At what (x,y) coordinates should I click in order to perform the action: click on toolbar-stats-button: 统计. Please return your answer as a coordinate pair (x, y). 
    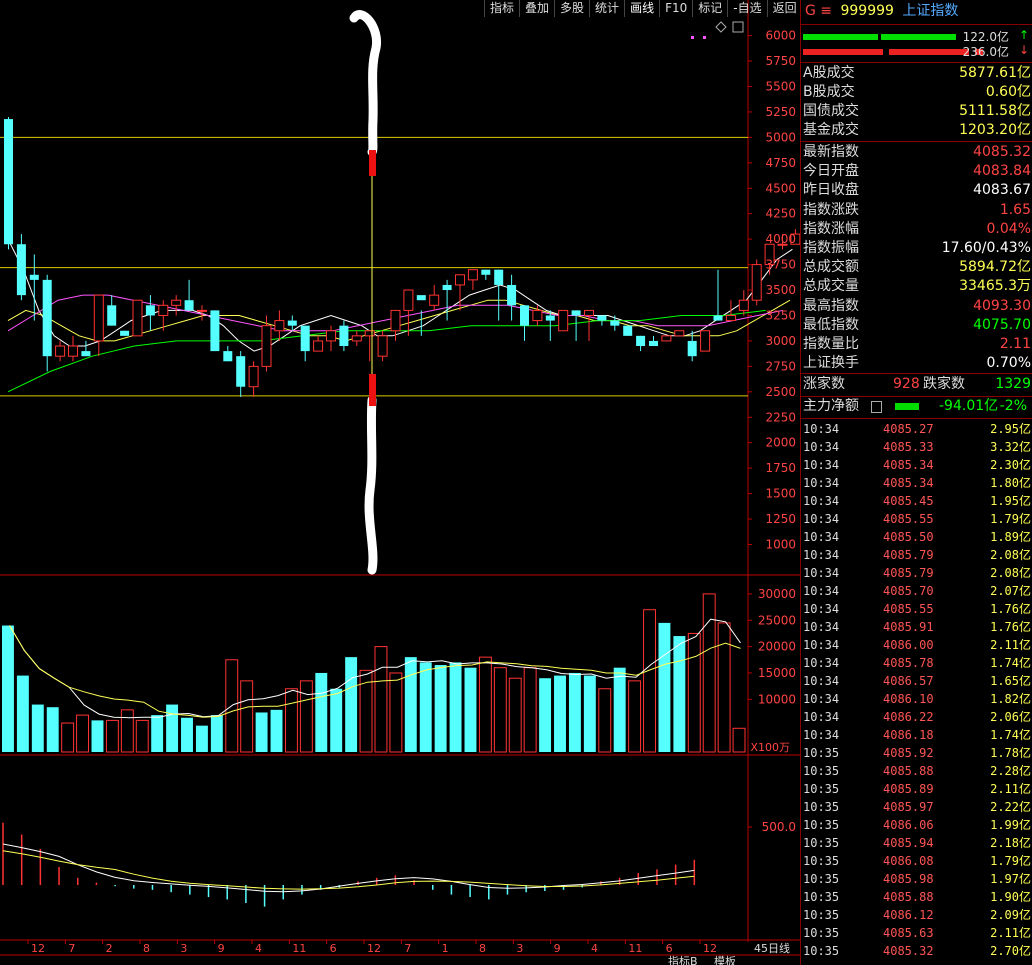
    Looking at the image, I should click on (606, 8).